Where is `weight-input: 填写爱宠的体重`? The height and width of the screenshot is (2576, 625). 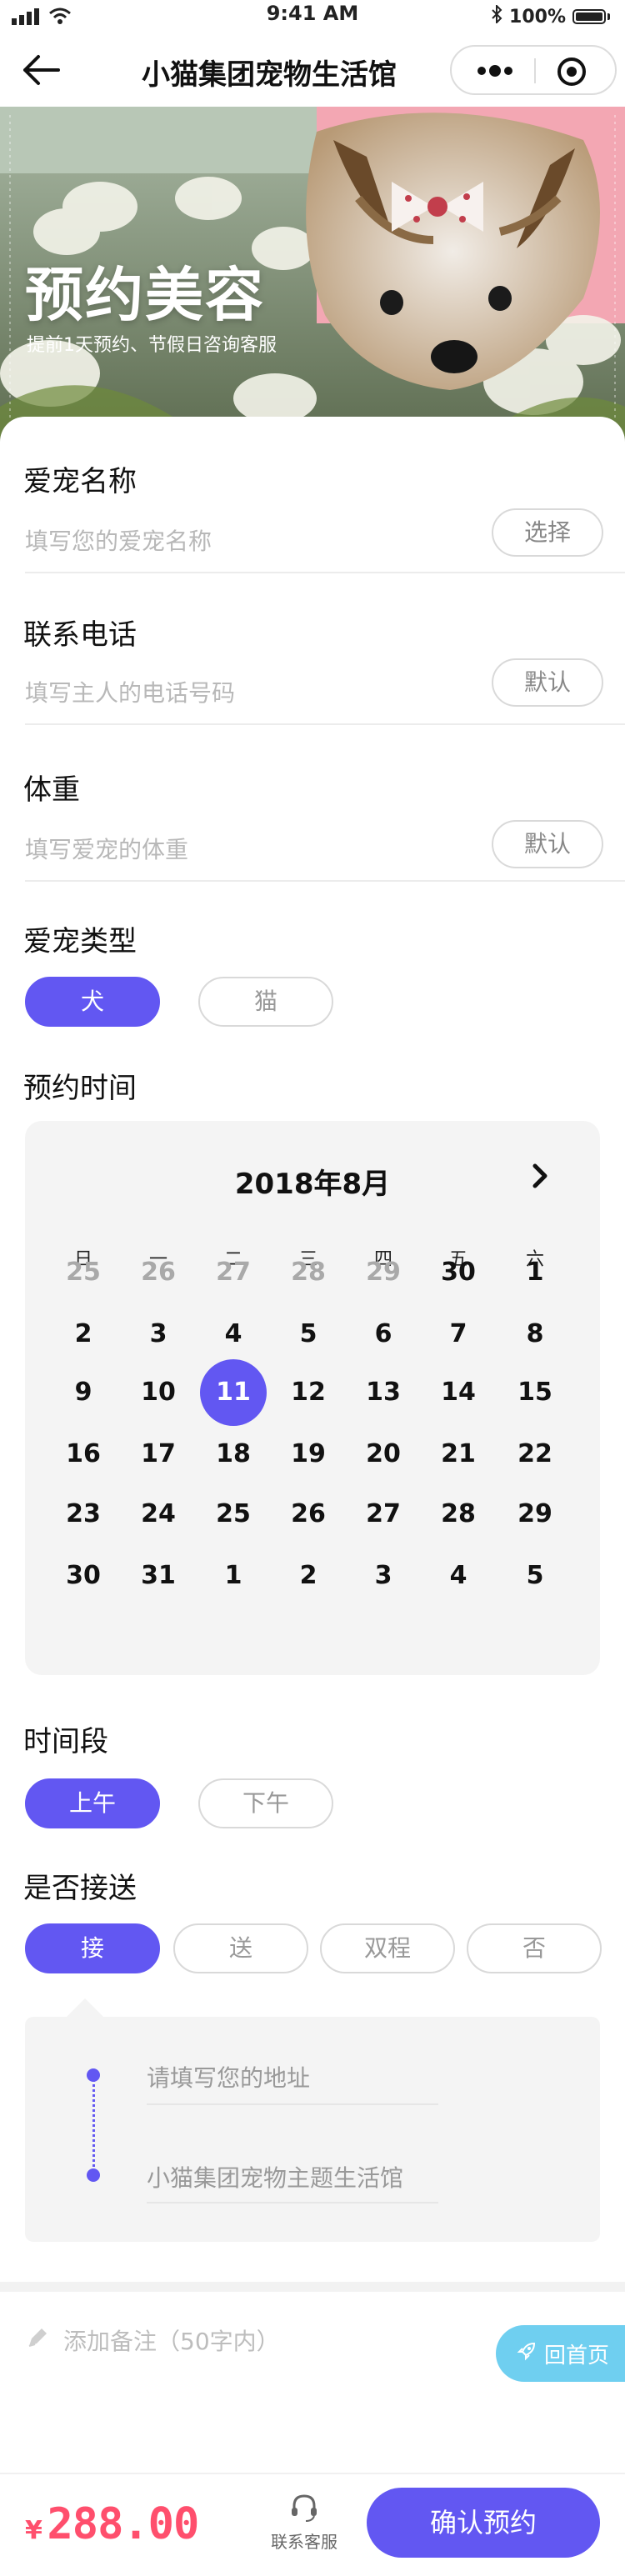 weight-input: 填写爱宠的体重 is located at coordinates (106, 849).